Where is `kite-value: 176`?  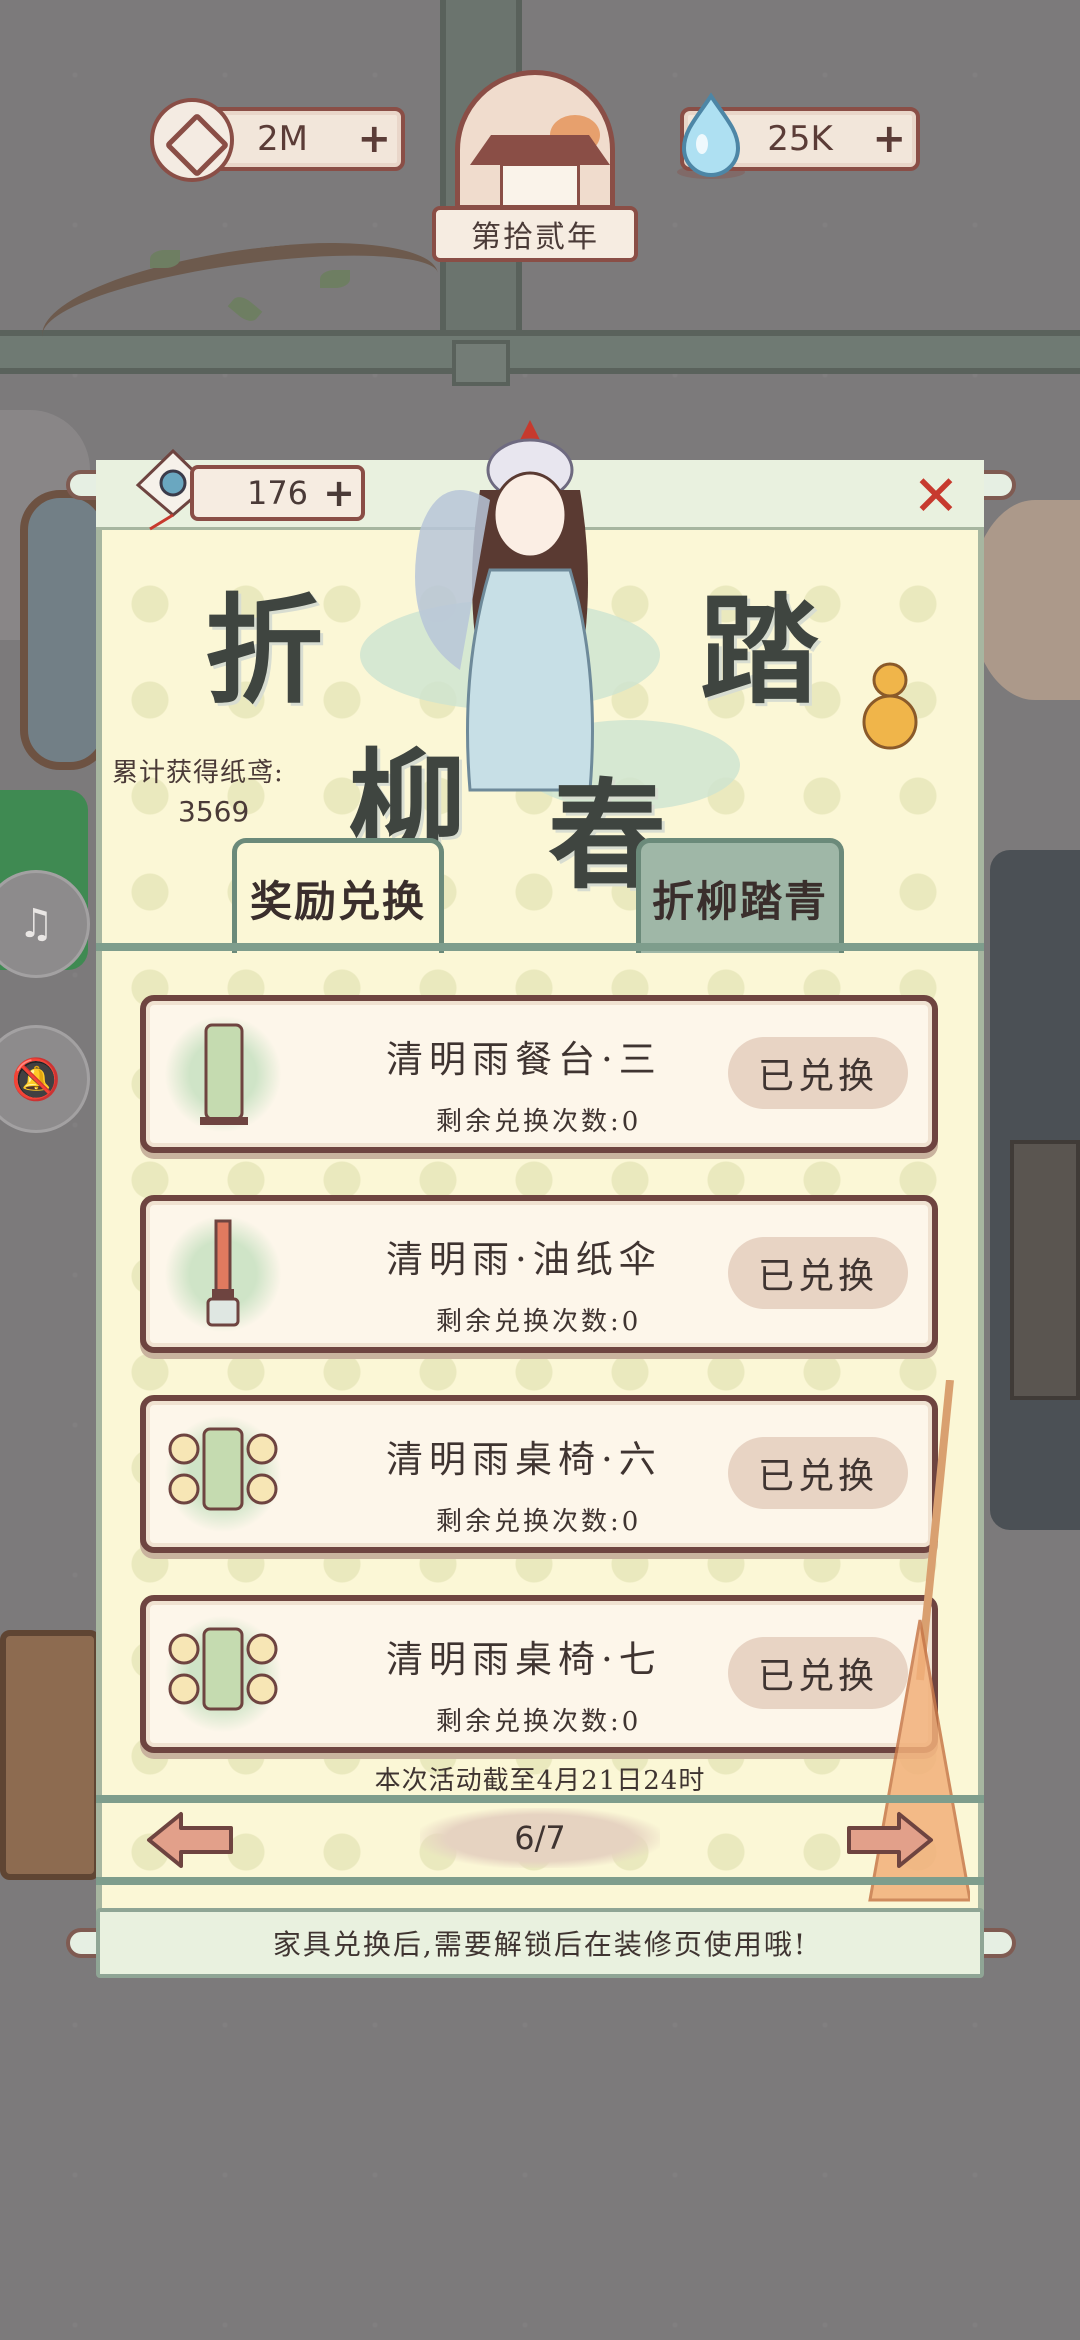
kite-value: 176 is located at coordinates (277, 493).